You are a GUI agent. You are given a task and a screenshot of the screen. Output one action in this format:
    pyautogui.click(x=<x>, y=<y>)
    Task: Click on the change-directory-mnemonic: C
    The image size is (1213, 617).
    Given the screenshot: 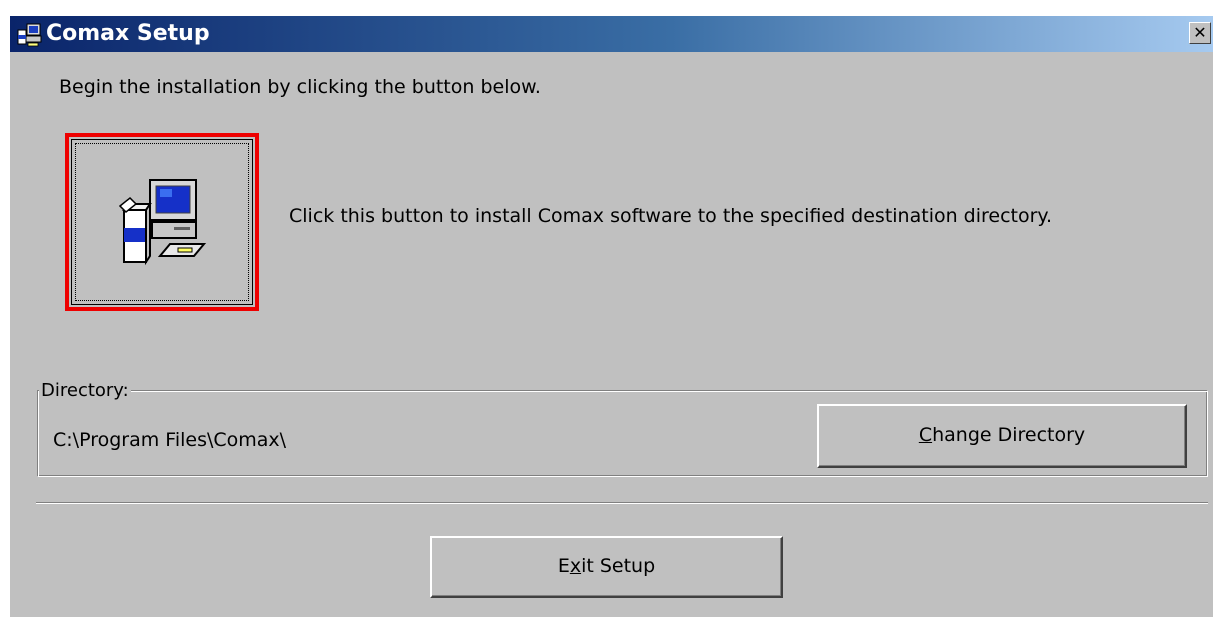 What is the action you would take?
    pyautogui.click(x=925, y=435)
    